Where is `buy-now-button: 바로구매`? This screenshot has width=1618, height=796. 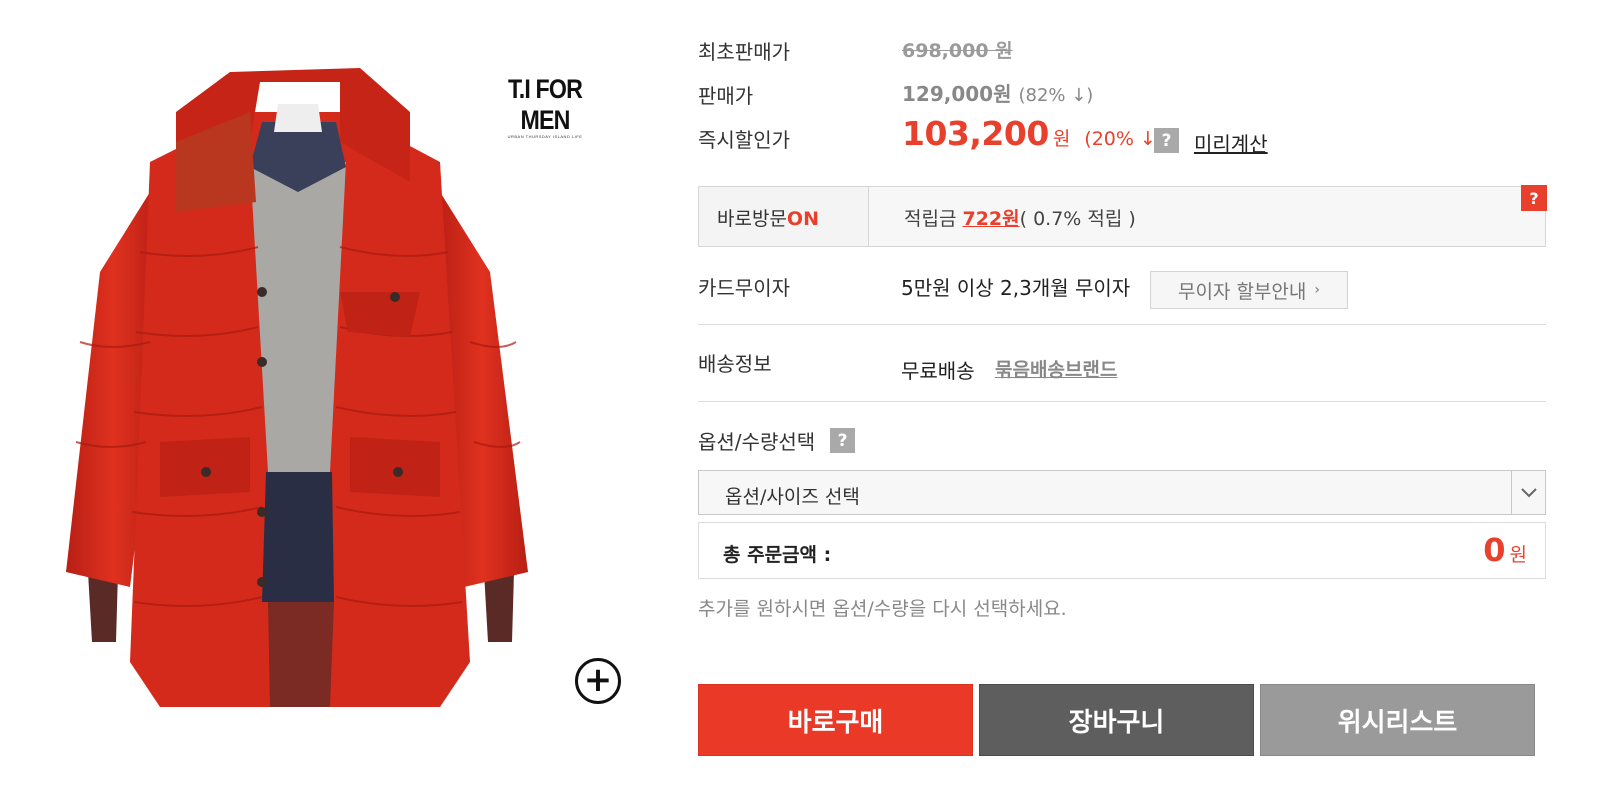
buy-now-button: 바로구매 is located at coordinates (835, 720).